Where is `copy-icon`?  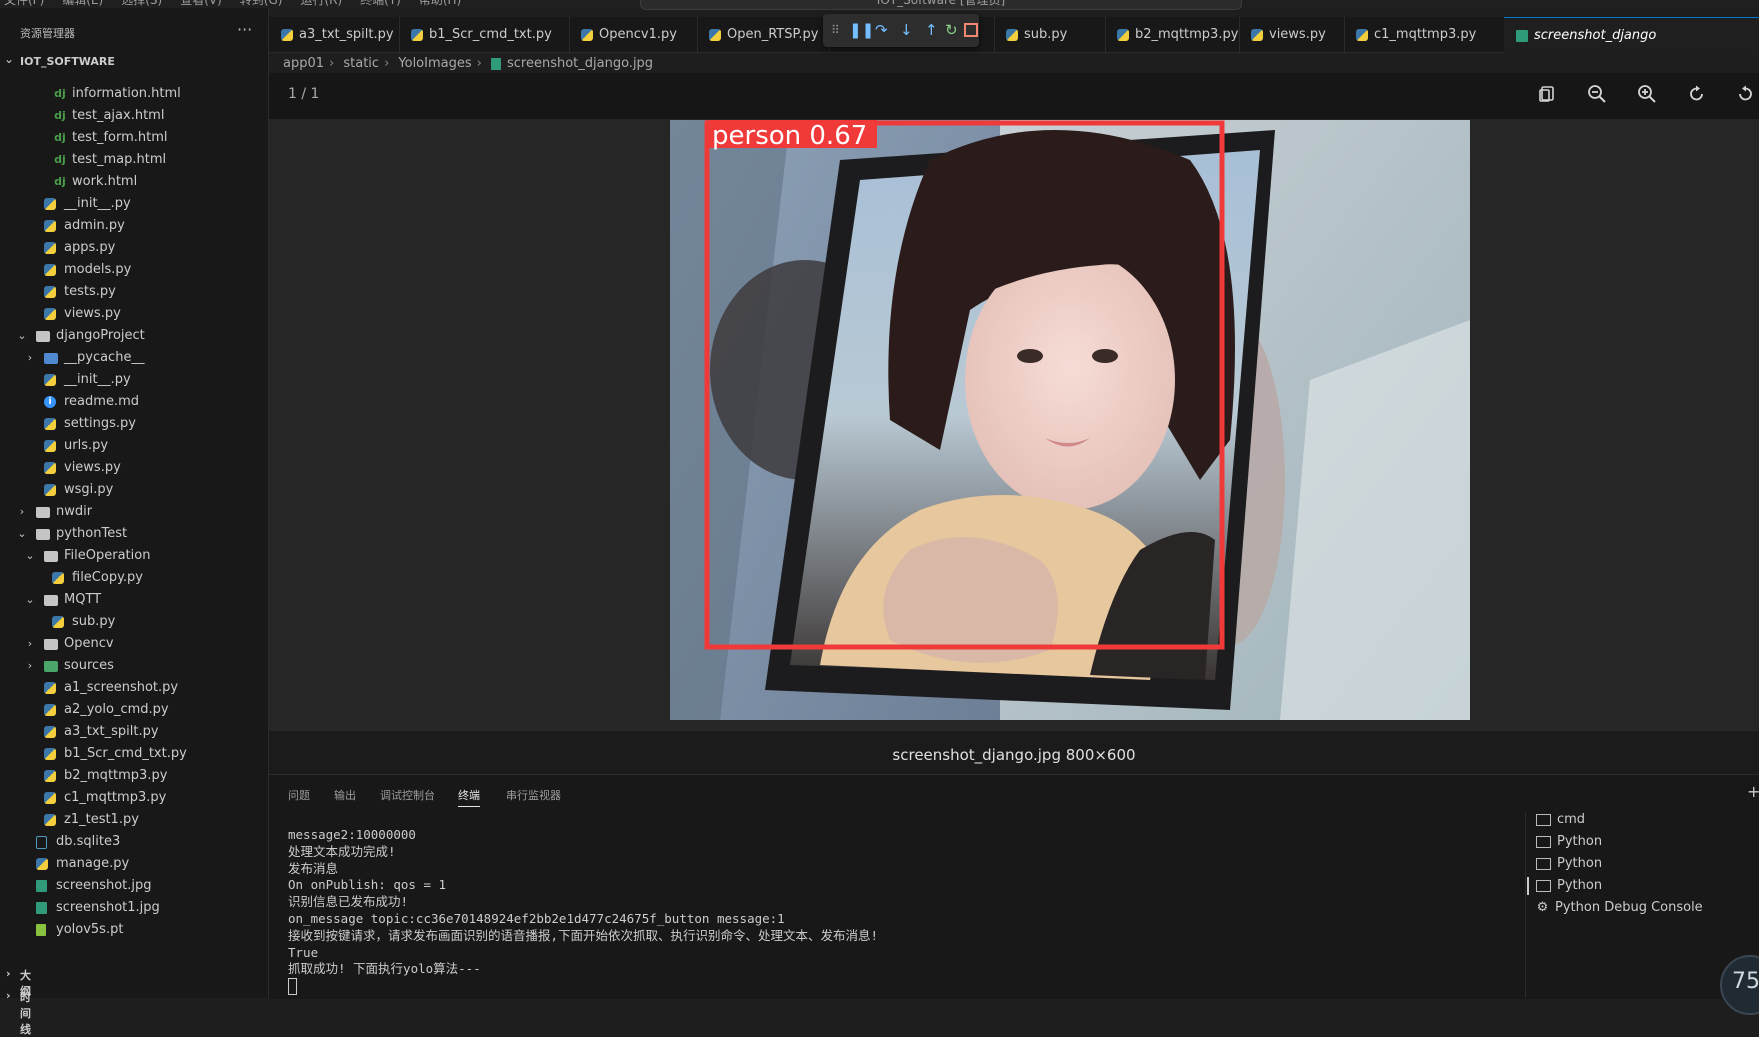 copy-icon is located at coordinates (1547, 96).